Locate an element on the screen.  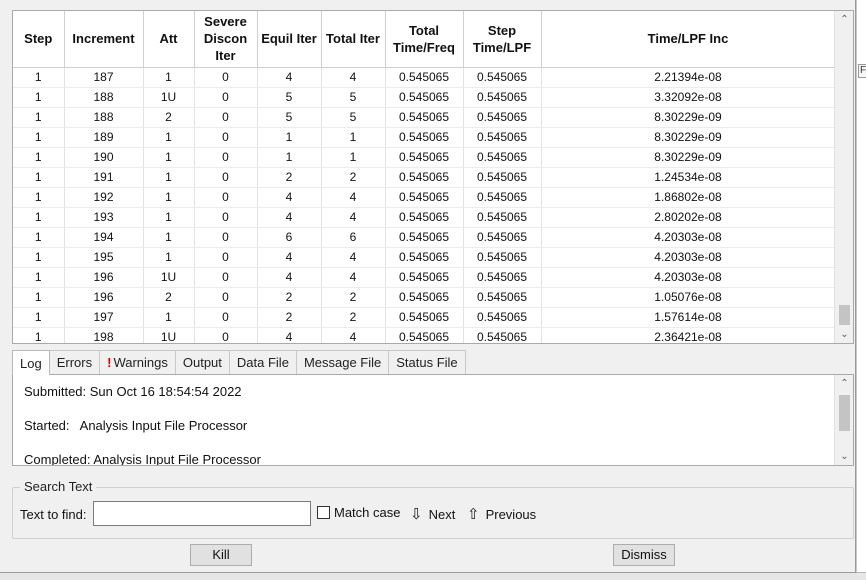
tab-data-file: Data File is located at coordinates (262, 362).